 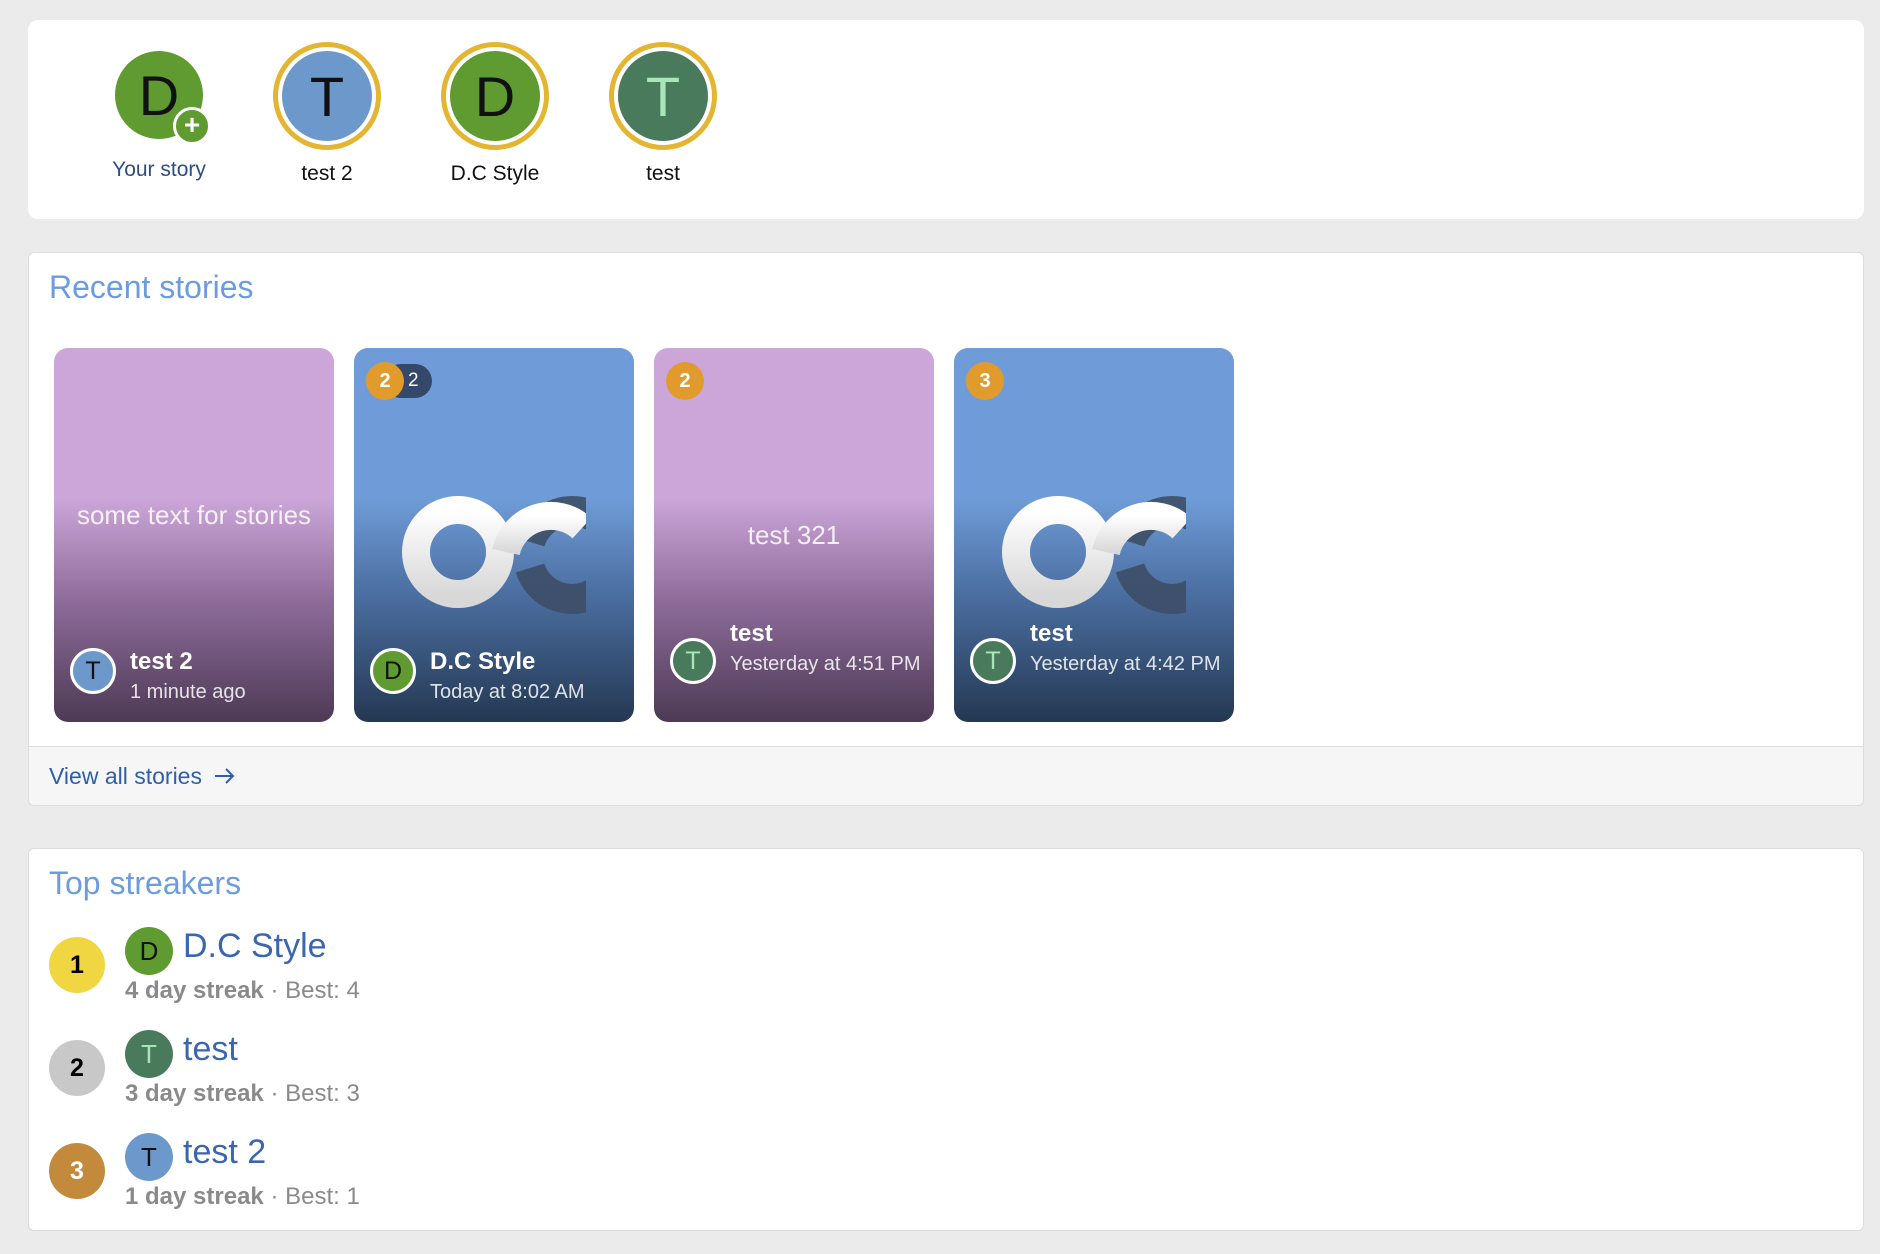 What do you see at coordinates (145, 883) in the screenshot?
I see `top-streakers-title: Top streakers` at bounding box center [145, 883].